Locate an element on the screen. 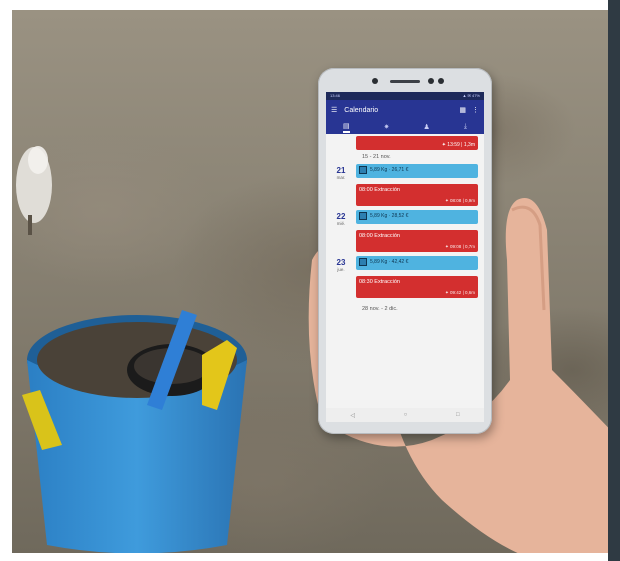 The height and width of the screenshot is (561, 620). download-icon: ⤓ is located at coordinates (465, 127).